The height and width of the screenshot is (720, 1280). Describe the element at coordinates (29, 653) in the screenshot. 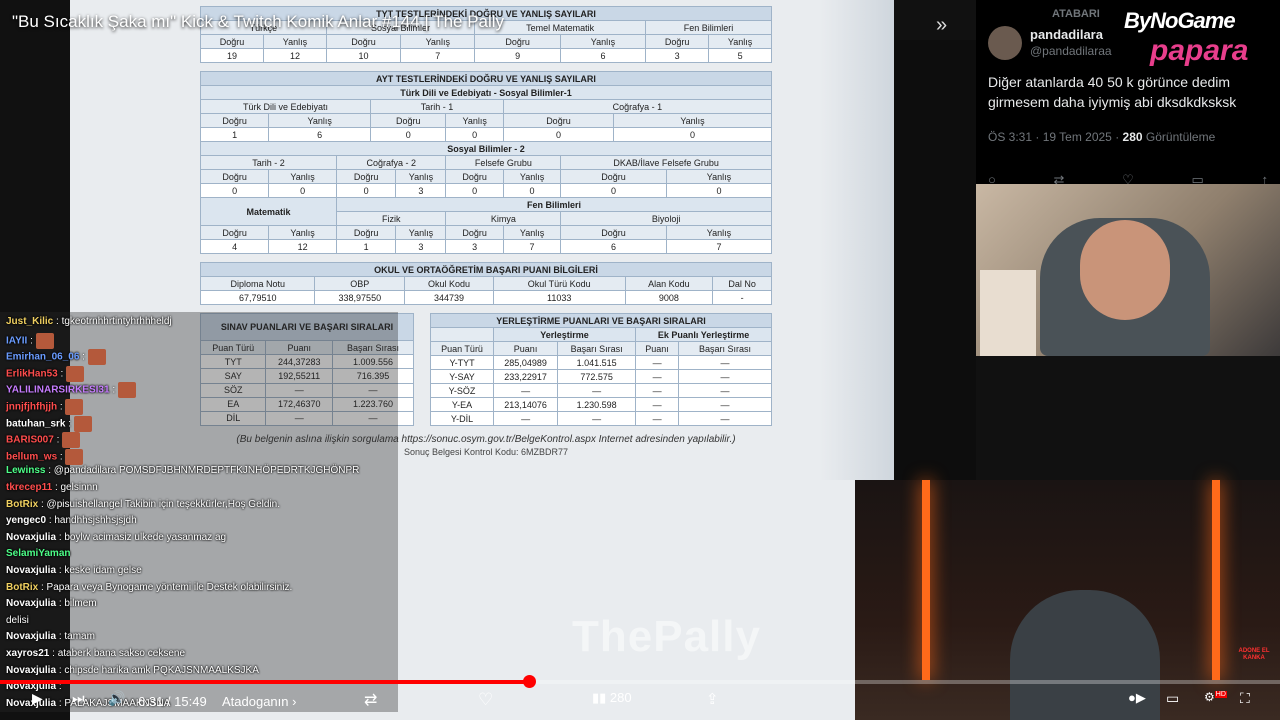

I see `chat-username: xayros21` at that location.